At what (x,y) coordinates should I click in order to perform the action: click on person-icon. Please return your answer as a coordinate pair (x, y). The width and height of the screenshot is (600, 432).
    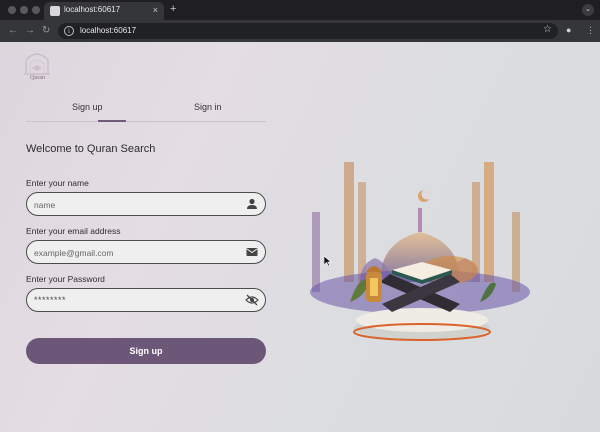
    Looking at the image, I should click on (252, 203).